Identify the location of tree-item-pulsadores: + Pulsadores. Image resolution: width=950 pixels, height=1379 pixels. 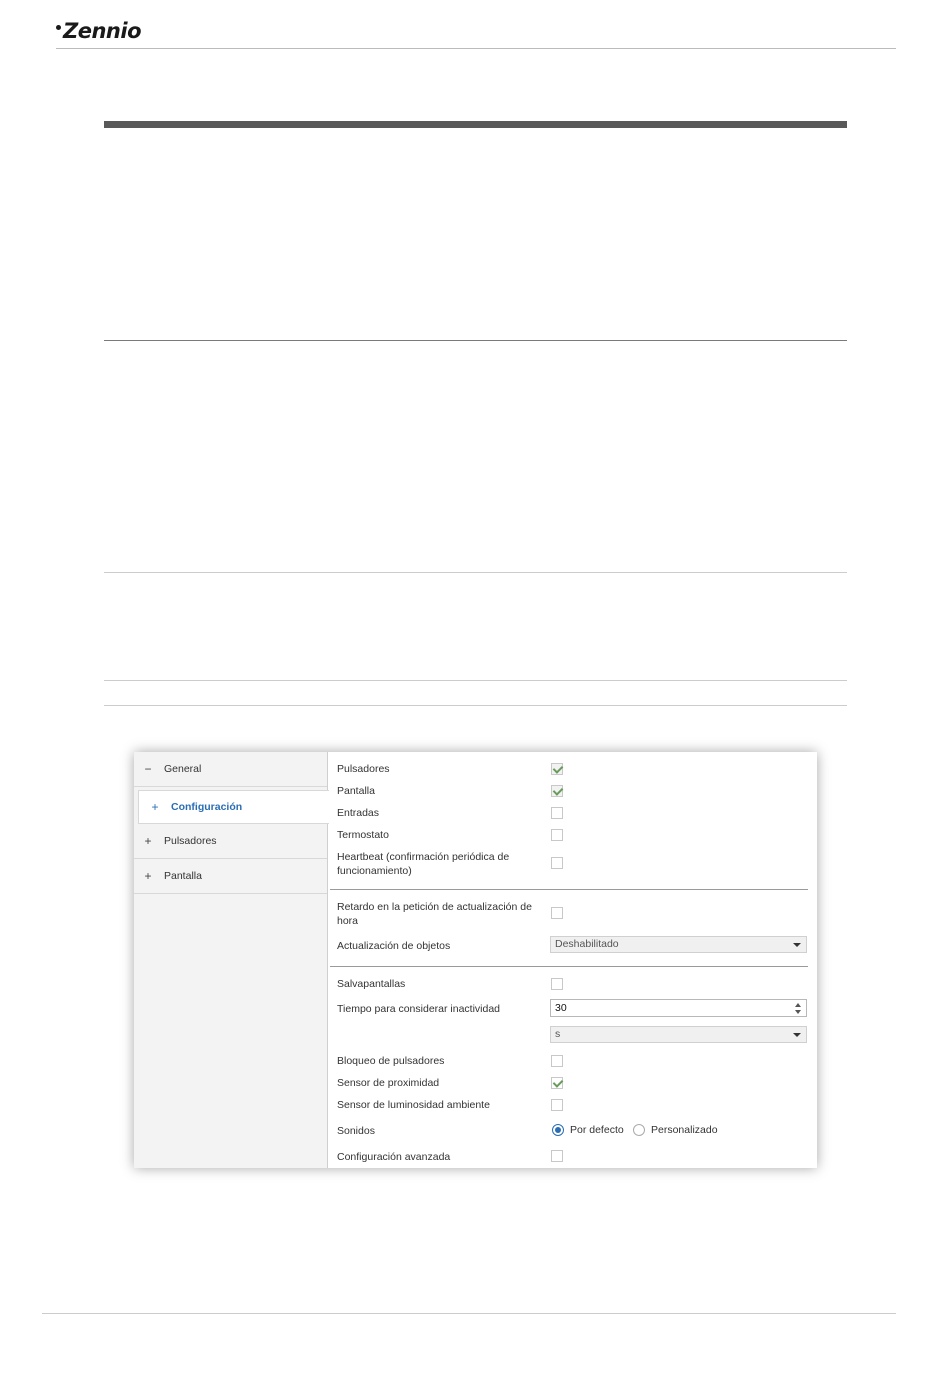
(230, 841).